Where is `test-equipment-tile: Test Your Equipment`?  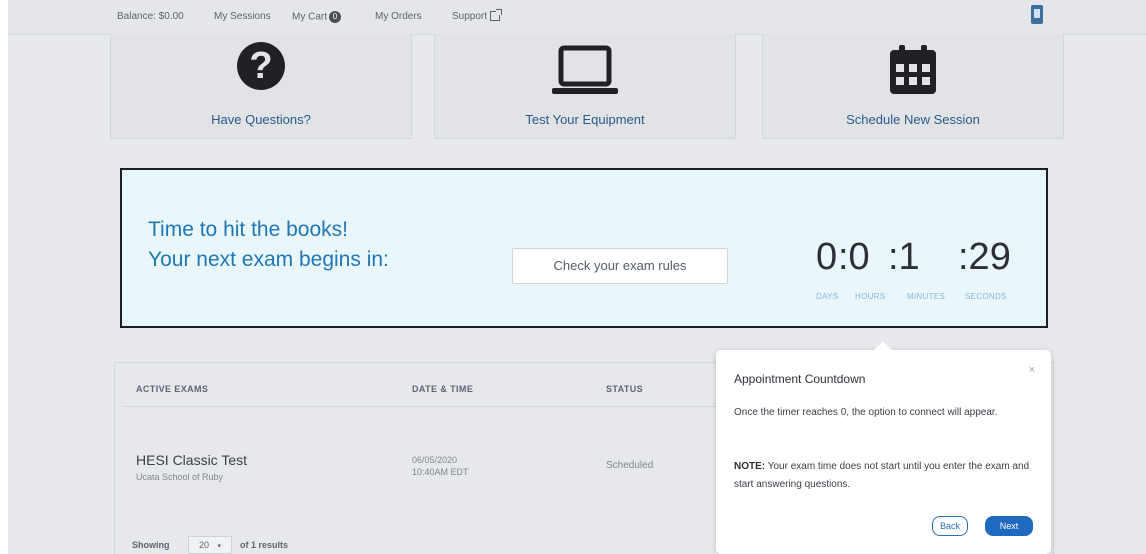
test-equipment-tile: Test Your Equipment is located at coordinates (585, 86).